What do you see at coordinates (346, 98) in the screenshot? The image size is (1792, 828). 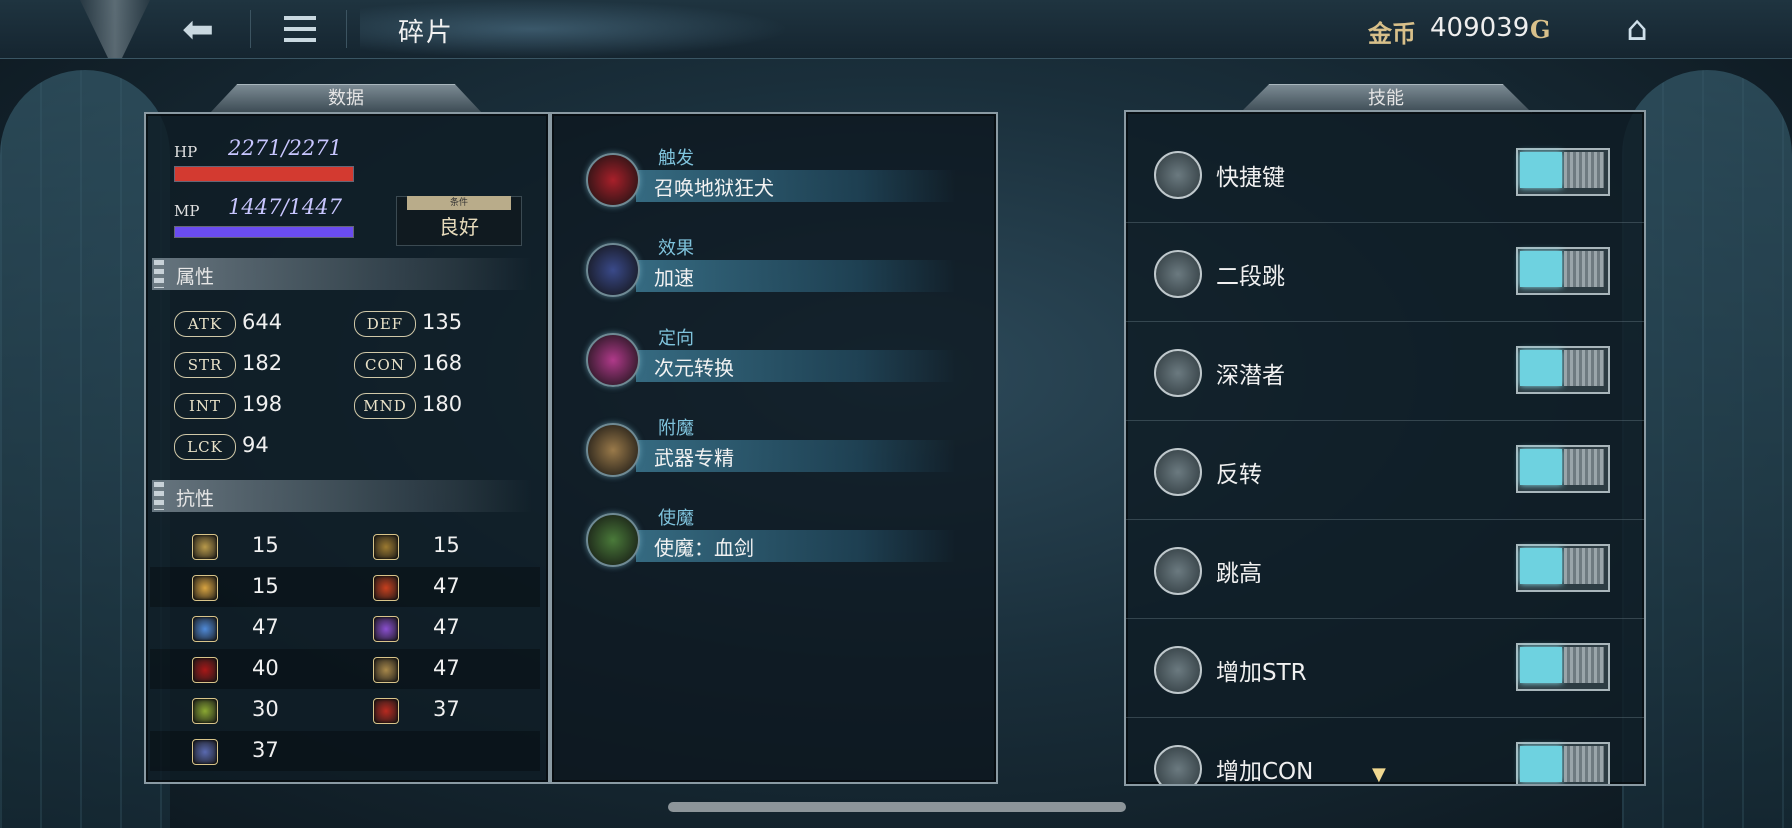 I see `stats-tab: 数据` at bounding box center [346, 98].